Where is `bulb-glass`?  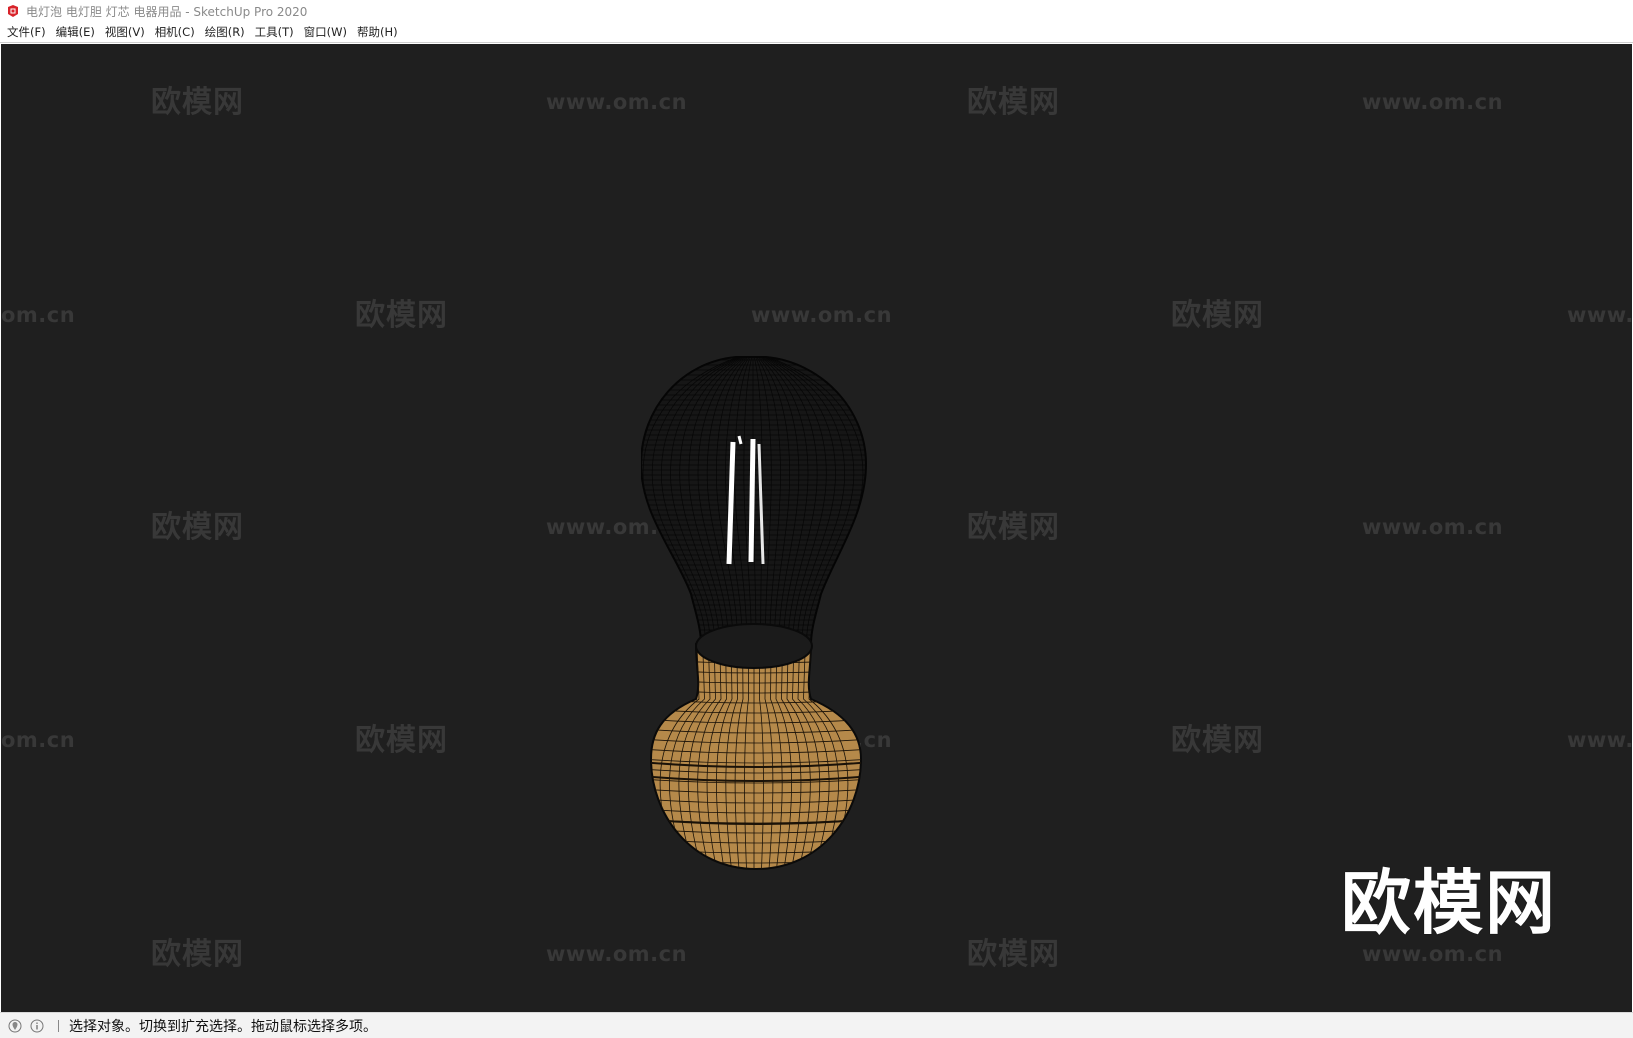 bulb-glass is located at coordinates (754, 500).